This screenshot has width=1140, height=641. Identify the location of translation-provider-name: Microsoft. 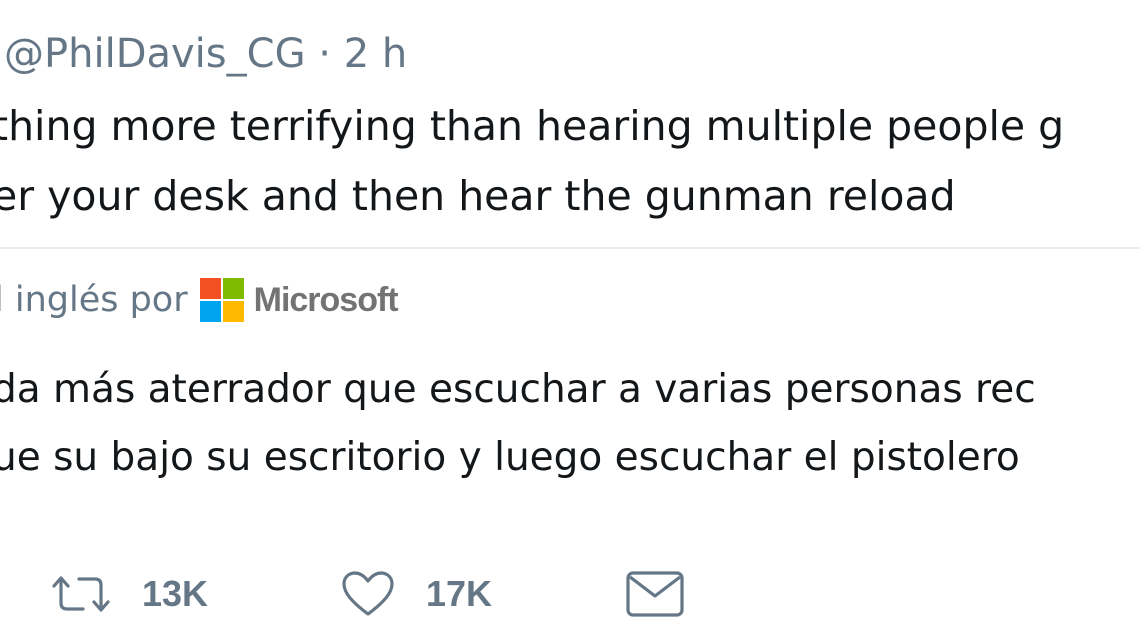
(326, 300).